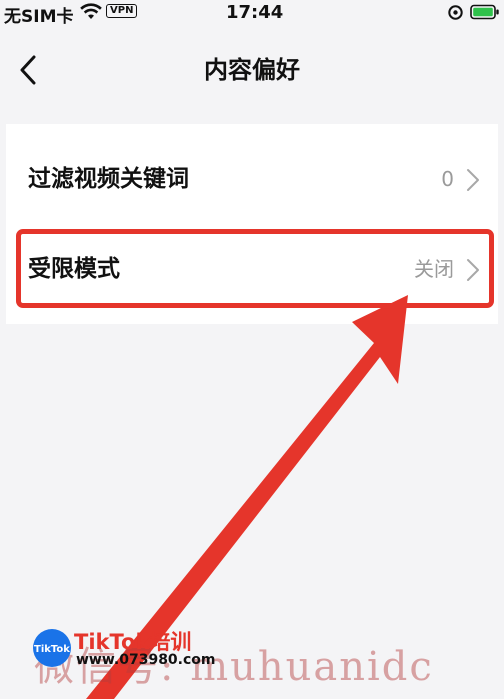 Image resolution: width=504 pixels, height=699 pixels. I want to click on chevron-left-icon, so click(28, 70).